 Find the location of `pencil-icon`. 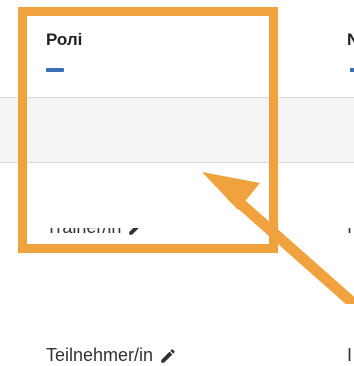

pencil-icon is located at coordinates (168, 356).